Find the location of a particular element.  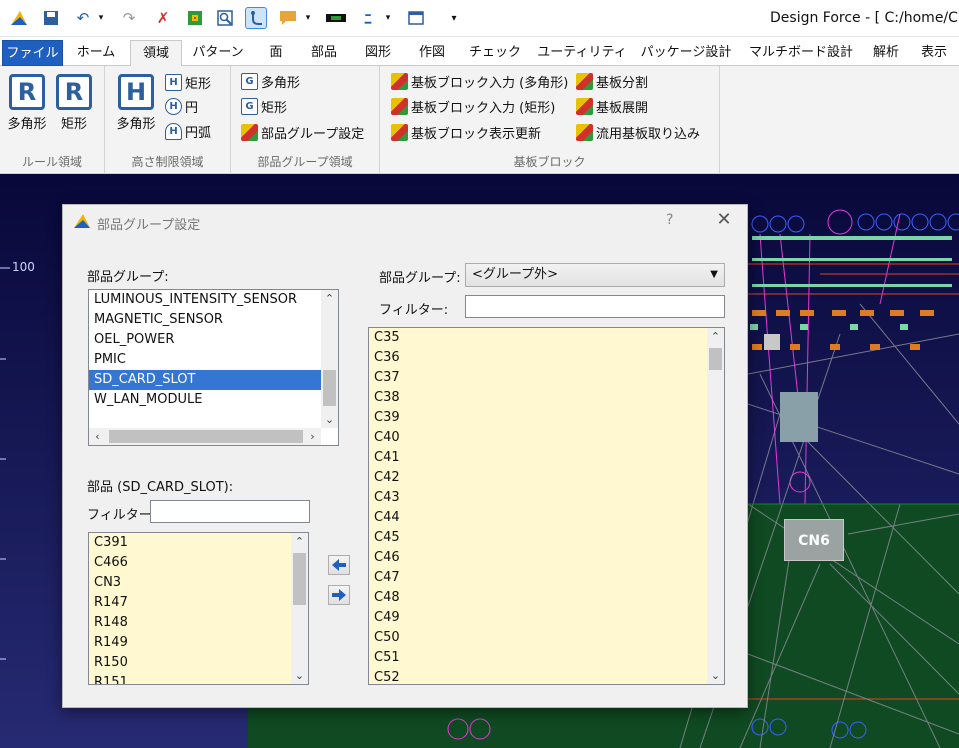

parts-list-vscrollbar: ⌃ ⌄ is located at coordinates (299, 608).